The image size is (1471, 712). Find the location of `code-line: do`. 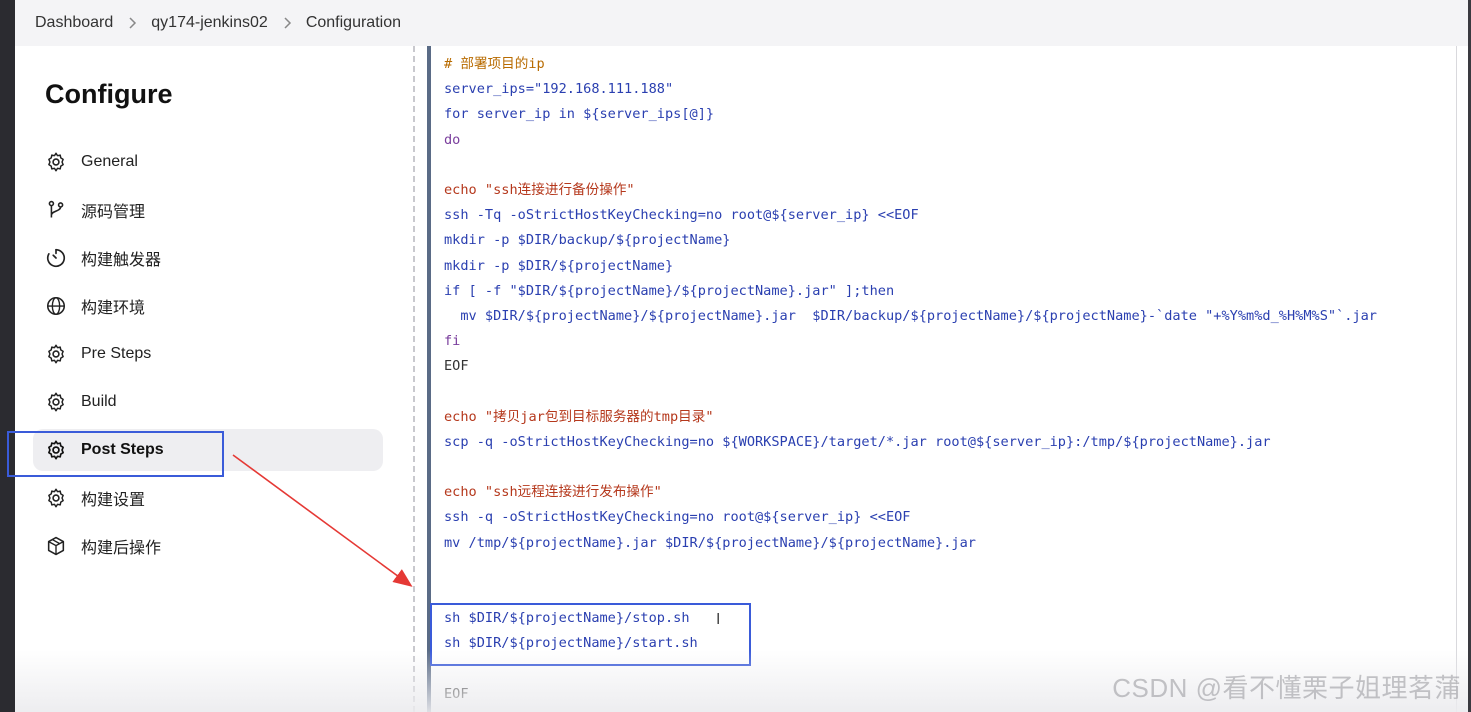

code-line: do is located at coordinates (452, 139).